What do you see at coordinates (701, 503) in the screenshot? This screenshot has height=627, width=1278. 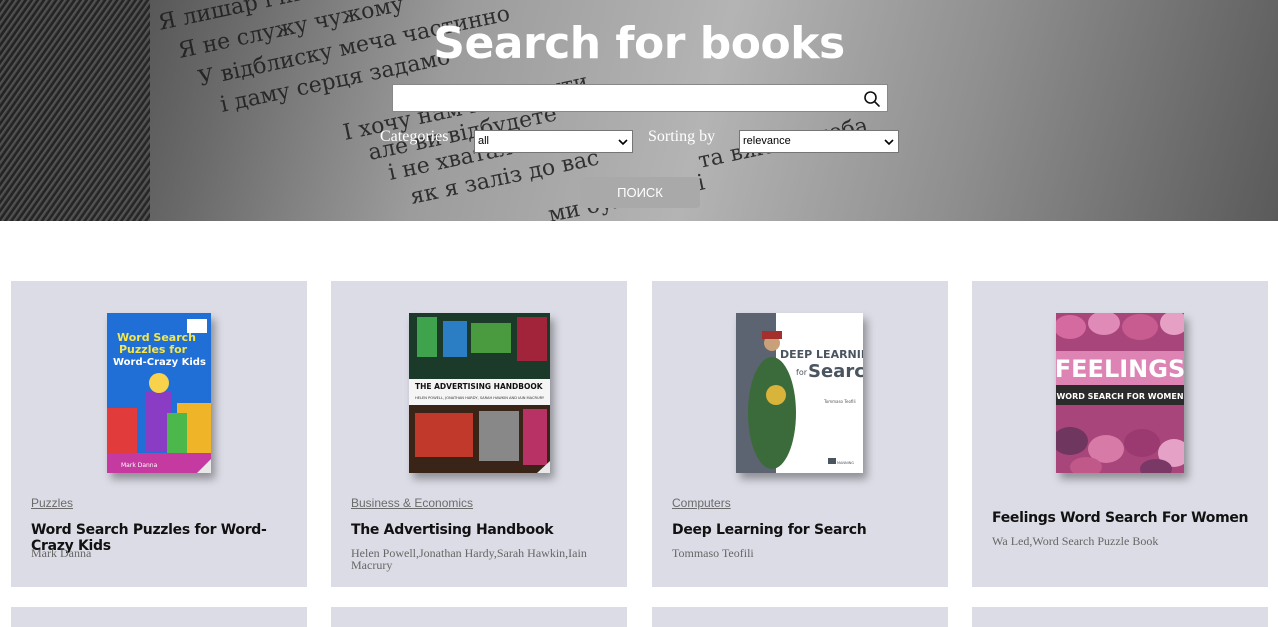 I see `book-category-link: Computers` at bounding box center [701, 503].